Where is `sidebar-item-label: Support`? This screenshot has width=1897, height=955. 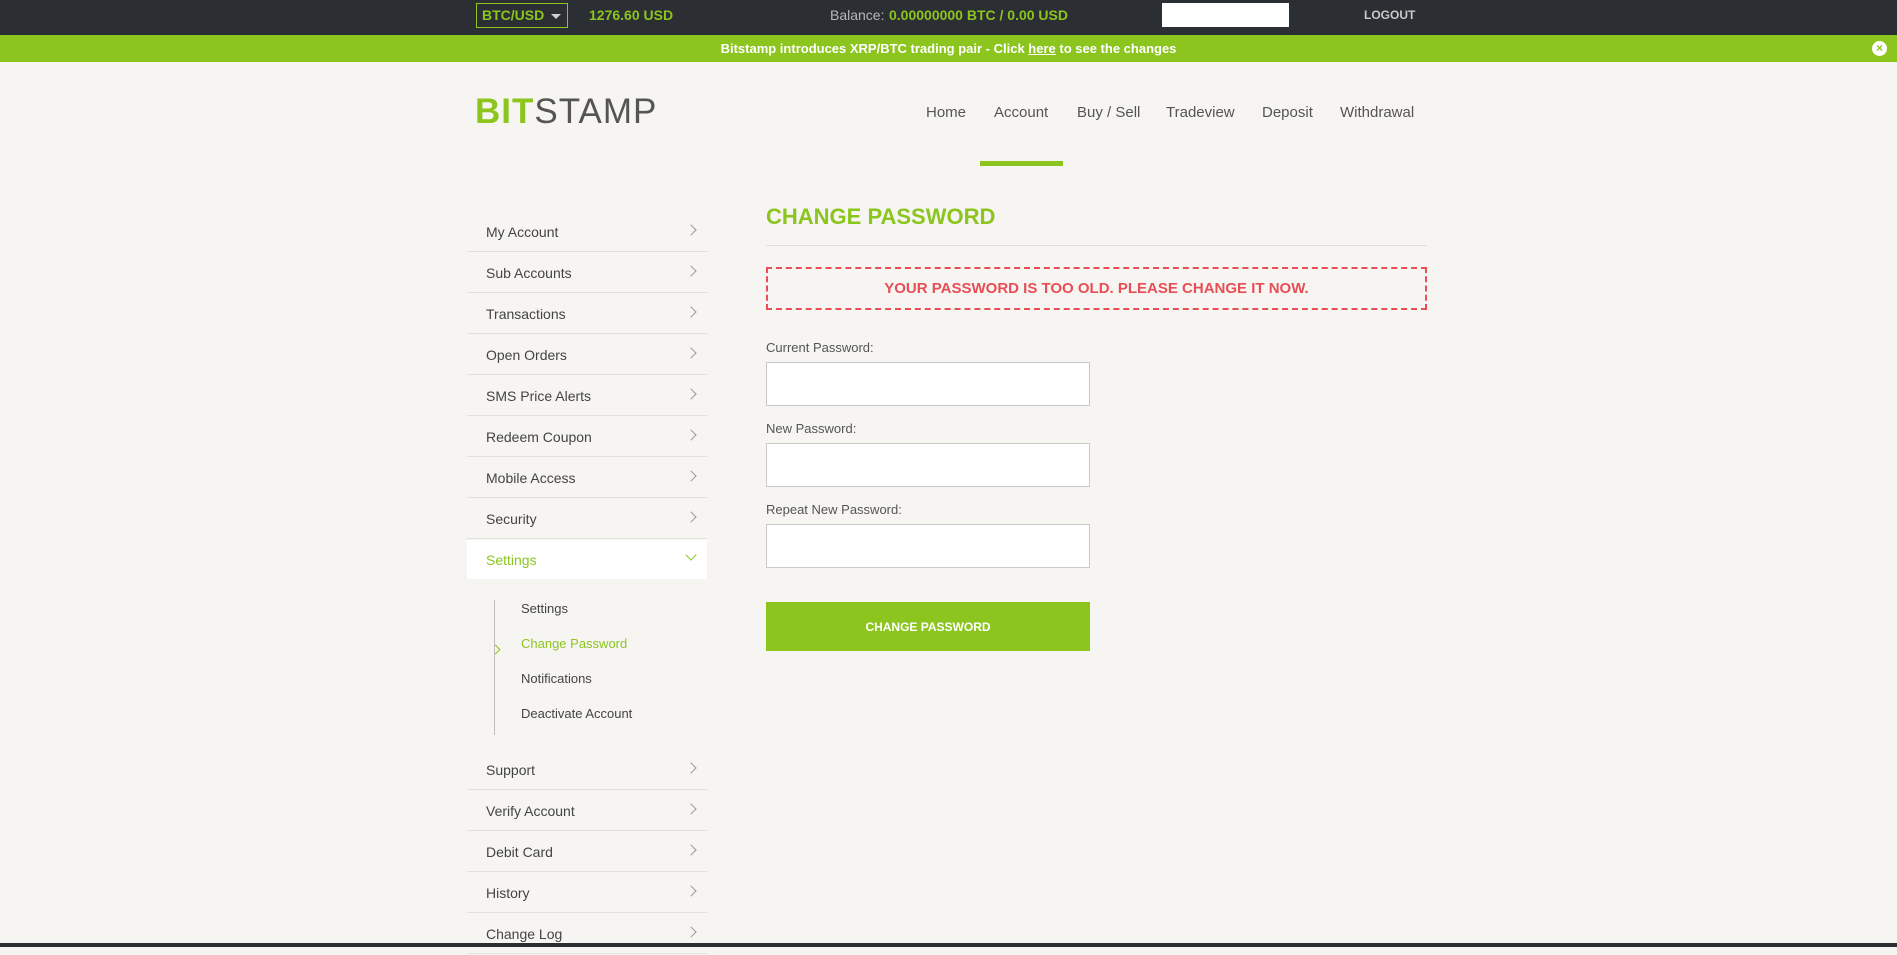 sidebar-item-label: Support is located at coordinates (511, 770).